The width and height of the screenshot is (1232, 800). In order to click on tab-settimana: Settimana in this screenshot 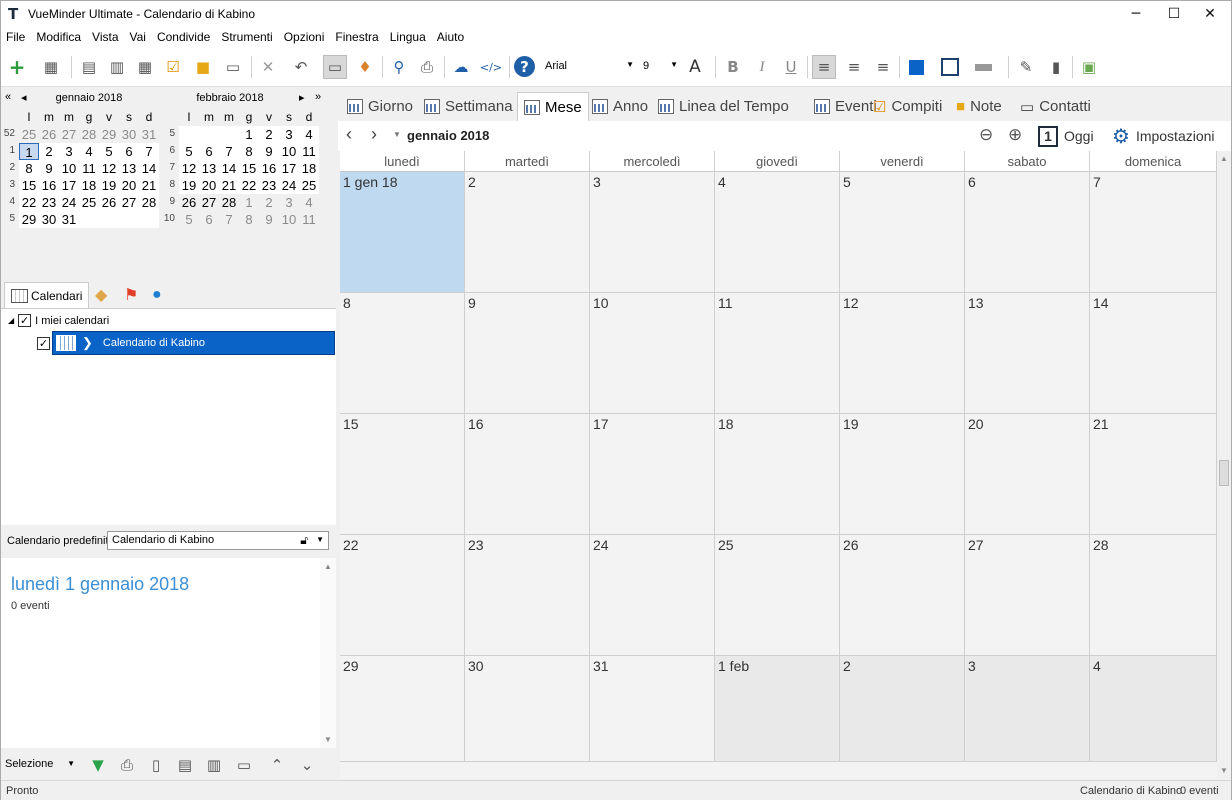, I will do `click(468, 106)`.